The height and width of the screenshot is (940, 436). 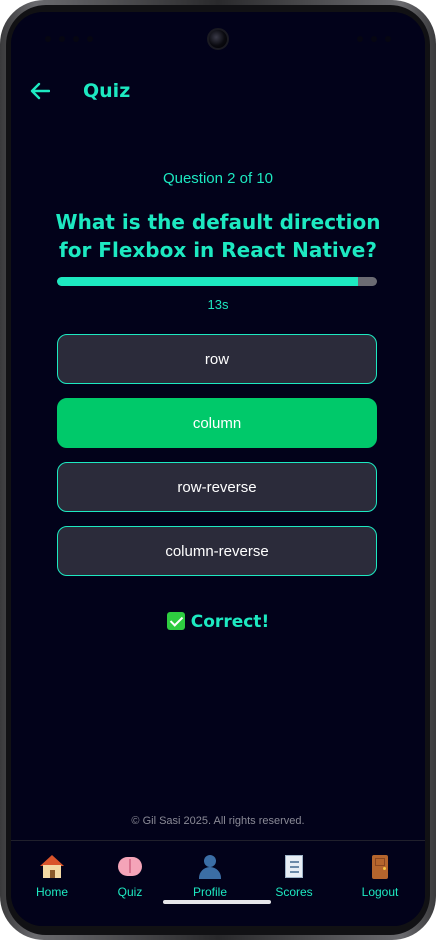 I want to click on tab-label: Scores, so click(x=294, y=892).